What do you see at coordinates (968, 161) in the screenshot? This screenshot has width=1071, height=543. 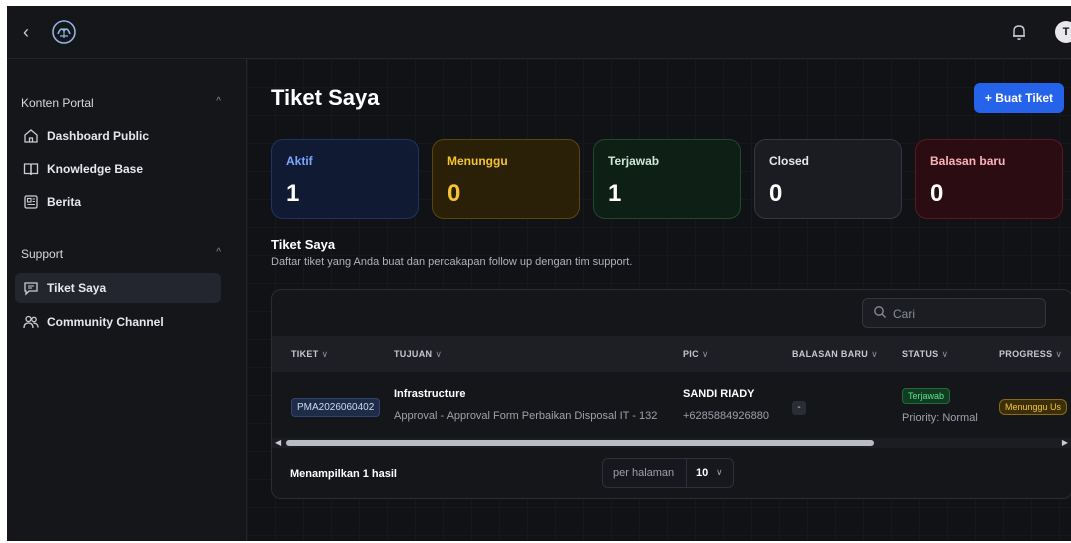 I see `stat-label: Balasan baru` at bounding box center [968, 161].